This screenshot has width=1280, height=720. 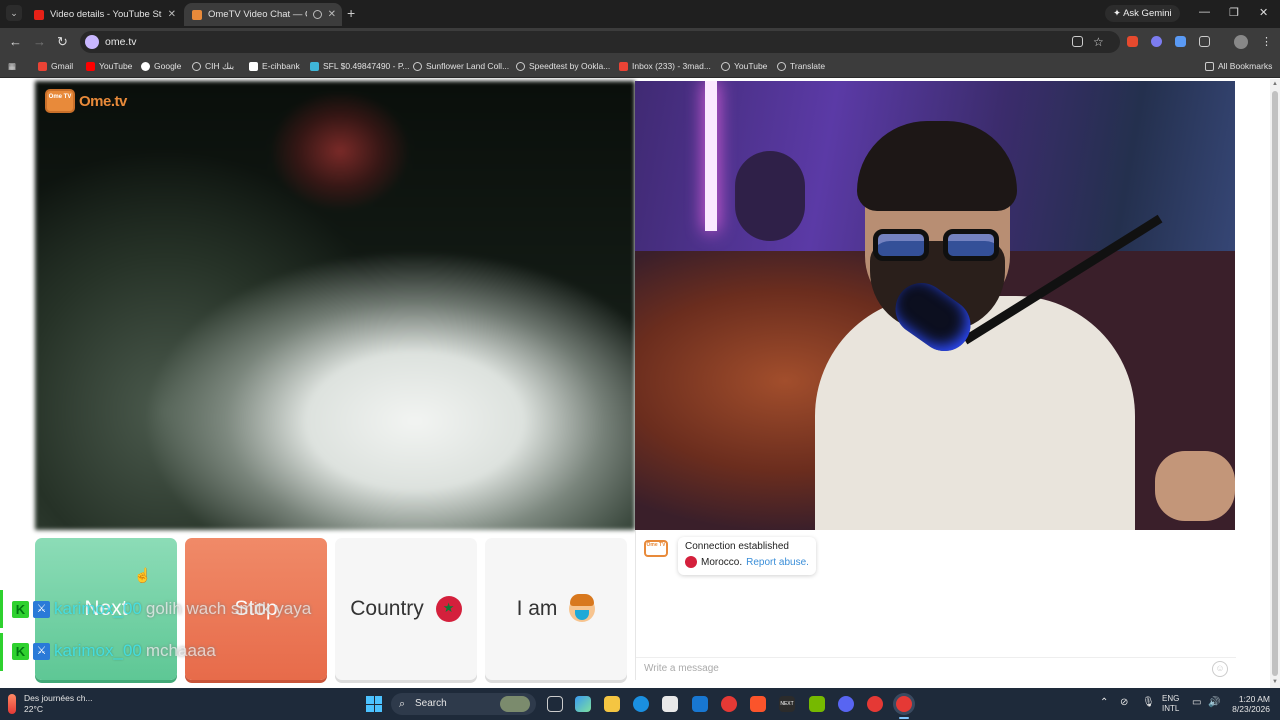 I want to click on store-icon, so click(x=670, y=704).